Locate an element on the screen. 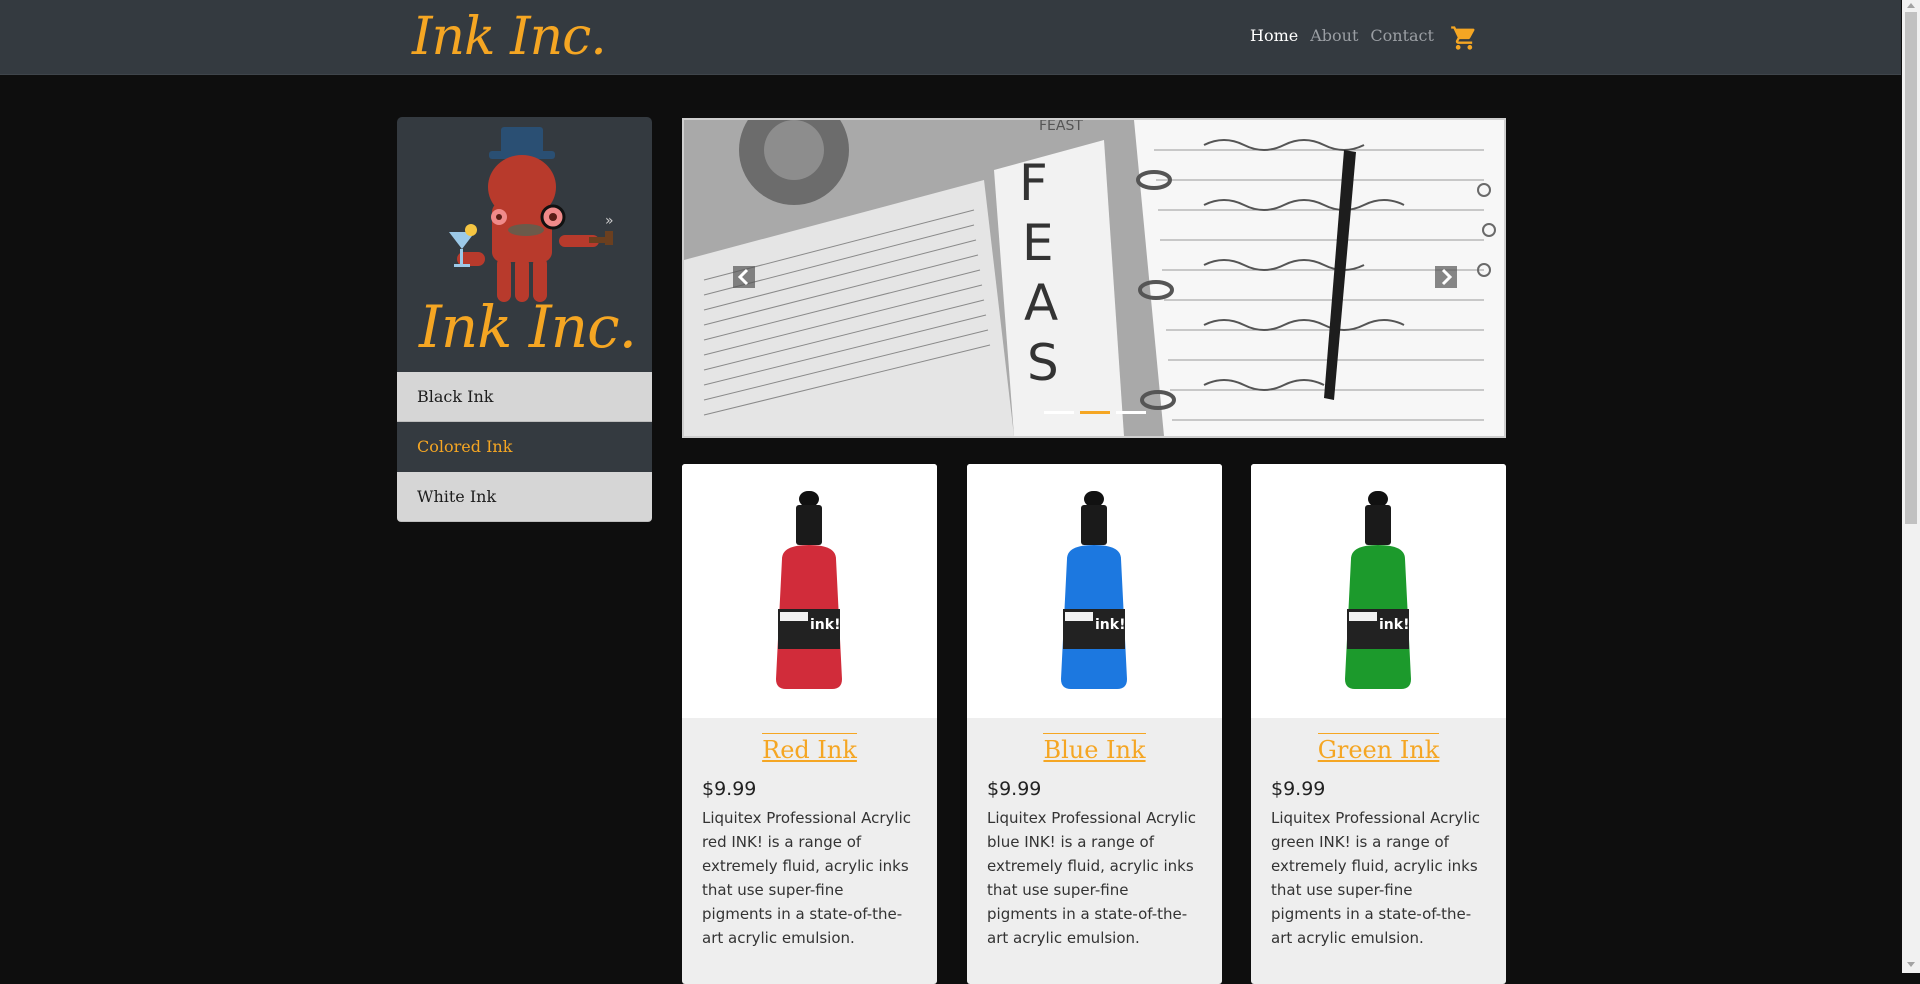 This screenshot has height=984, width=1920. sidebar-logo: » Ink Inc. is located at coordinates (524, 244).